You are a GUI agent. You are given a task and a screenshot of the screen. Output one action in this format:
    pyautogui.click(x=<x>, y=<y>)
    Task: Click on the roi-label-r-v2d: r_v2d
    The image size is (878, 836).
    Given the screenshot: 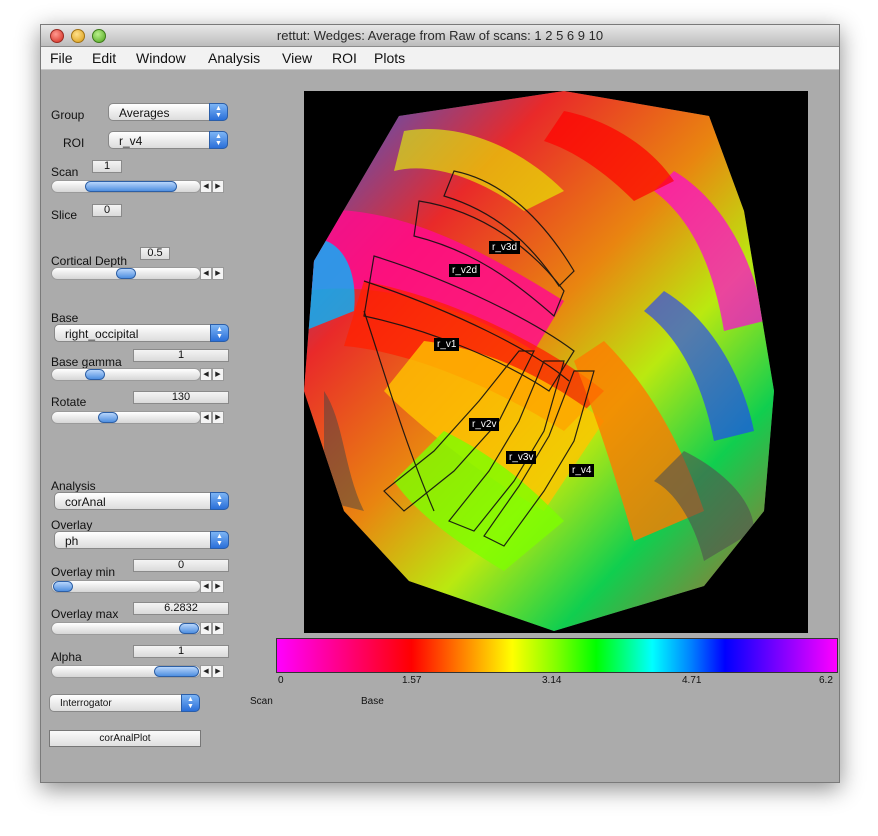 What is the action you would take?
    pyautogui.click(x=465, y=270)
    